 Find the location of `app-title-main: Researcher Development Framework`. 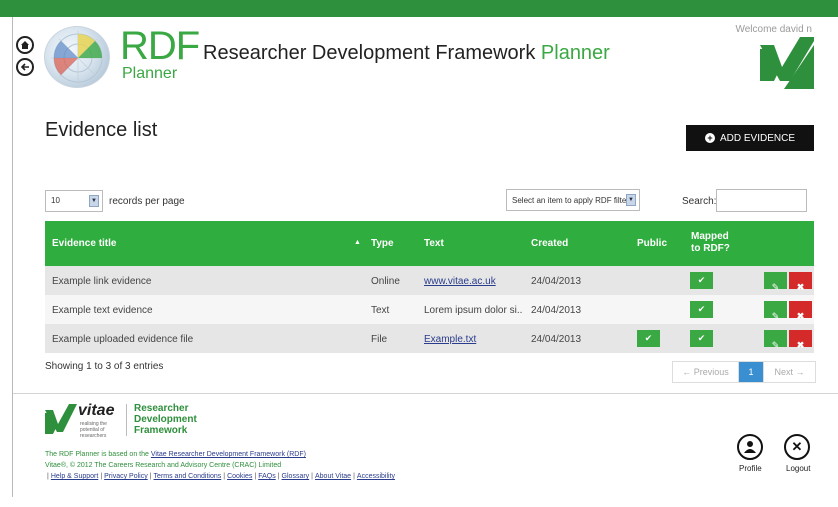

app-title-main: Researcher Development Framework is located at coordinates (372, 53).